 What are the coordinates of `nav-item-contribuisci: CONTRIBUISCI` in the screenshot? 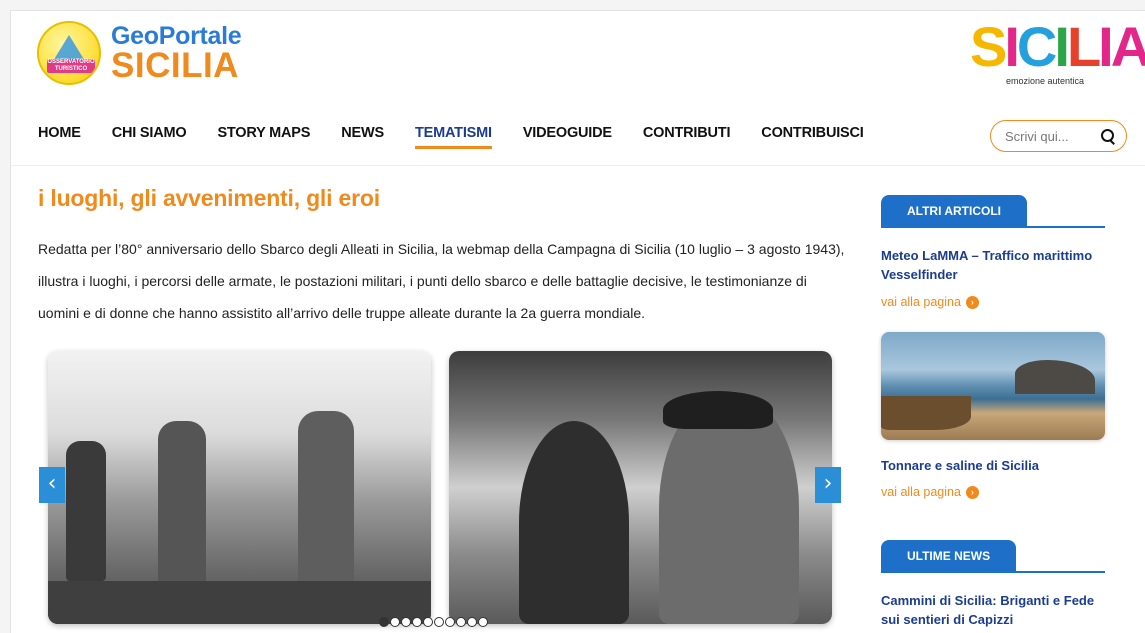 It's located at (812, 137).